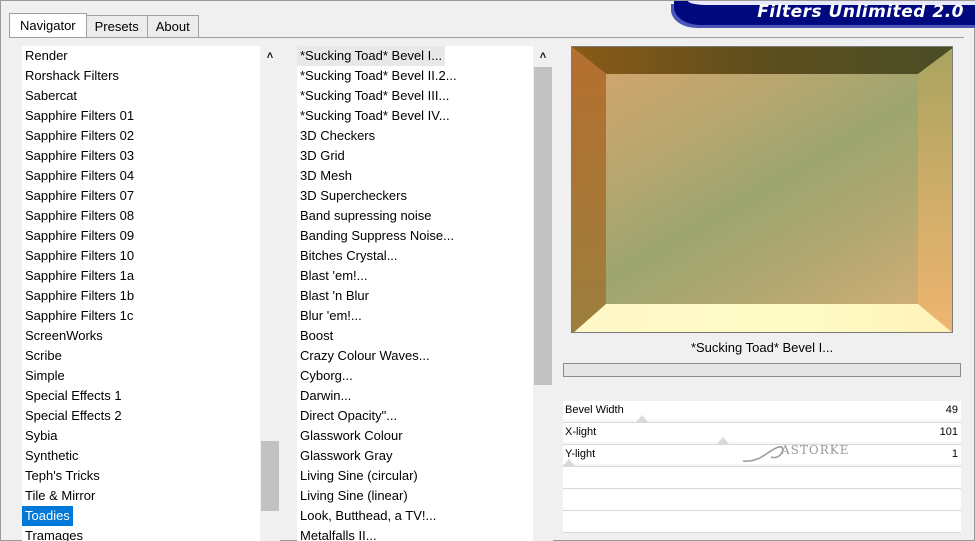 The width and height of the screenshot is (975, 541). I want to click on category-item-label: Sapphire Filters 08, so click(80, 215).